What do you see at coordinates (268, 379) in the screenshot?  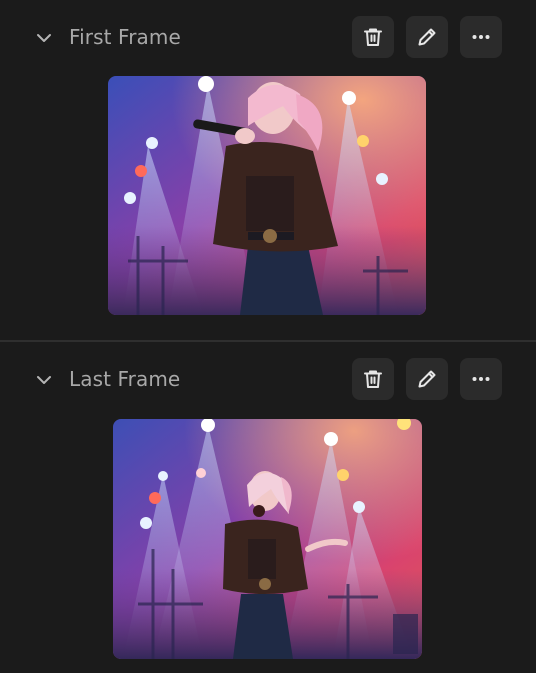 I see `last-frame-header: Last Frame` at bounding box center [268, 379].